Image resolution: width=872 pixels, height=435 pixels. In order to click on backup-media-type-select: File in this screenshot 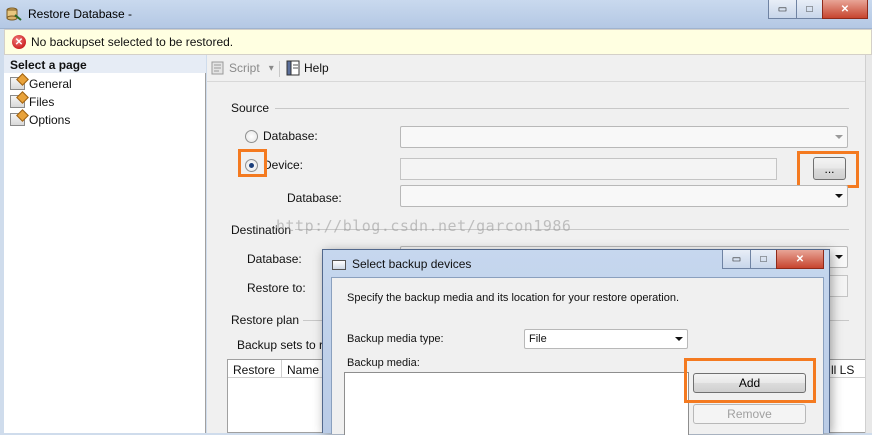, I will do `click(606, 339)`.